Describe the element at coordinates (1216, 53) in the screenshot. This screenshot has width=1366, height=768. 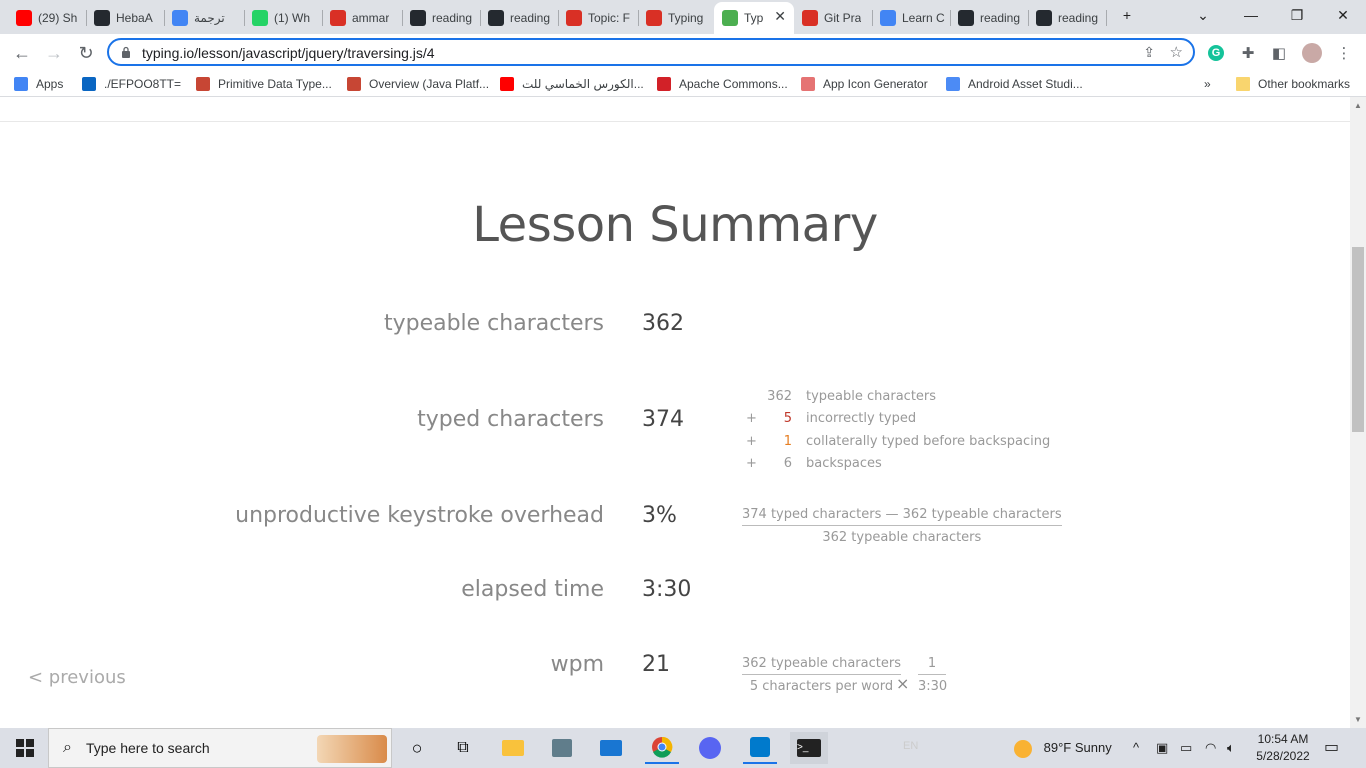
I see `grammarly-icon: G` at that location.